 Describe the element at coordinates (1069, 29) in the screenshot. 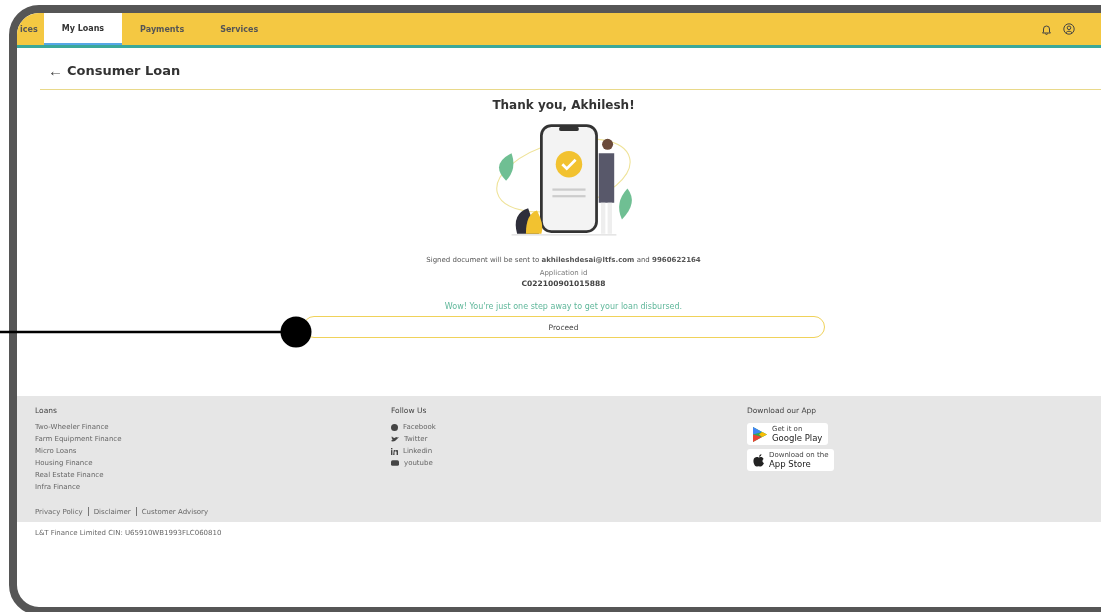

I see `user-avatar-icon` at that location.